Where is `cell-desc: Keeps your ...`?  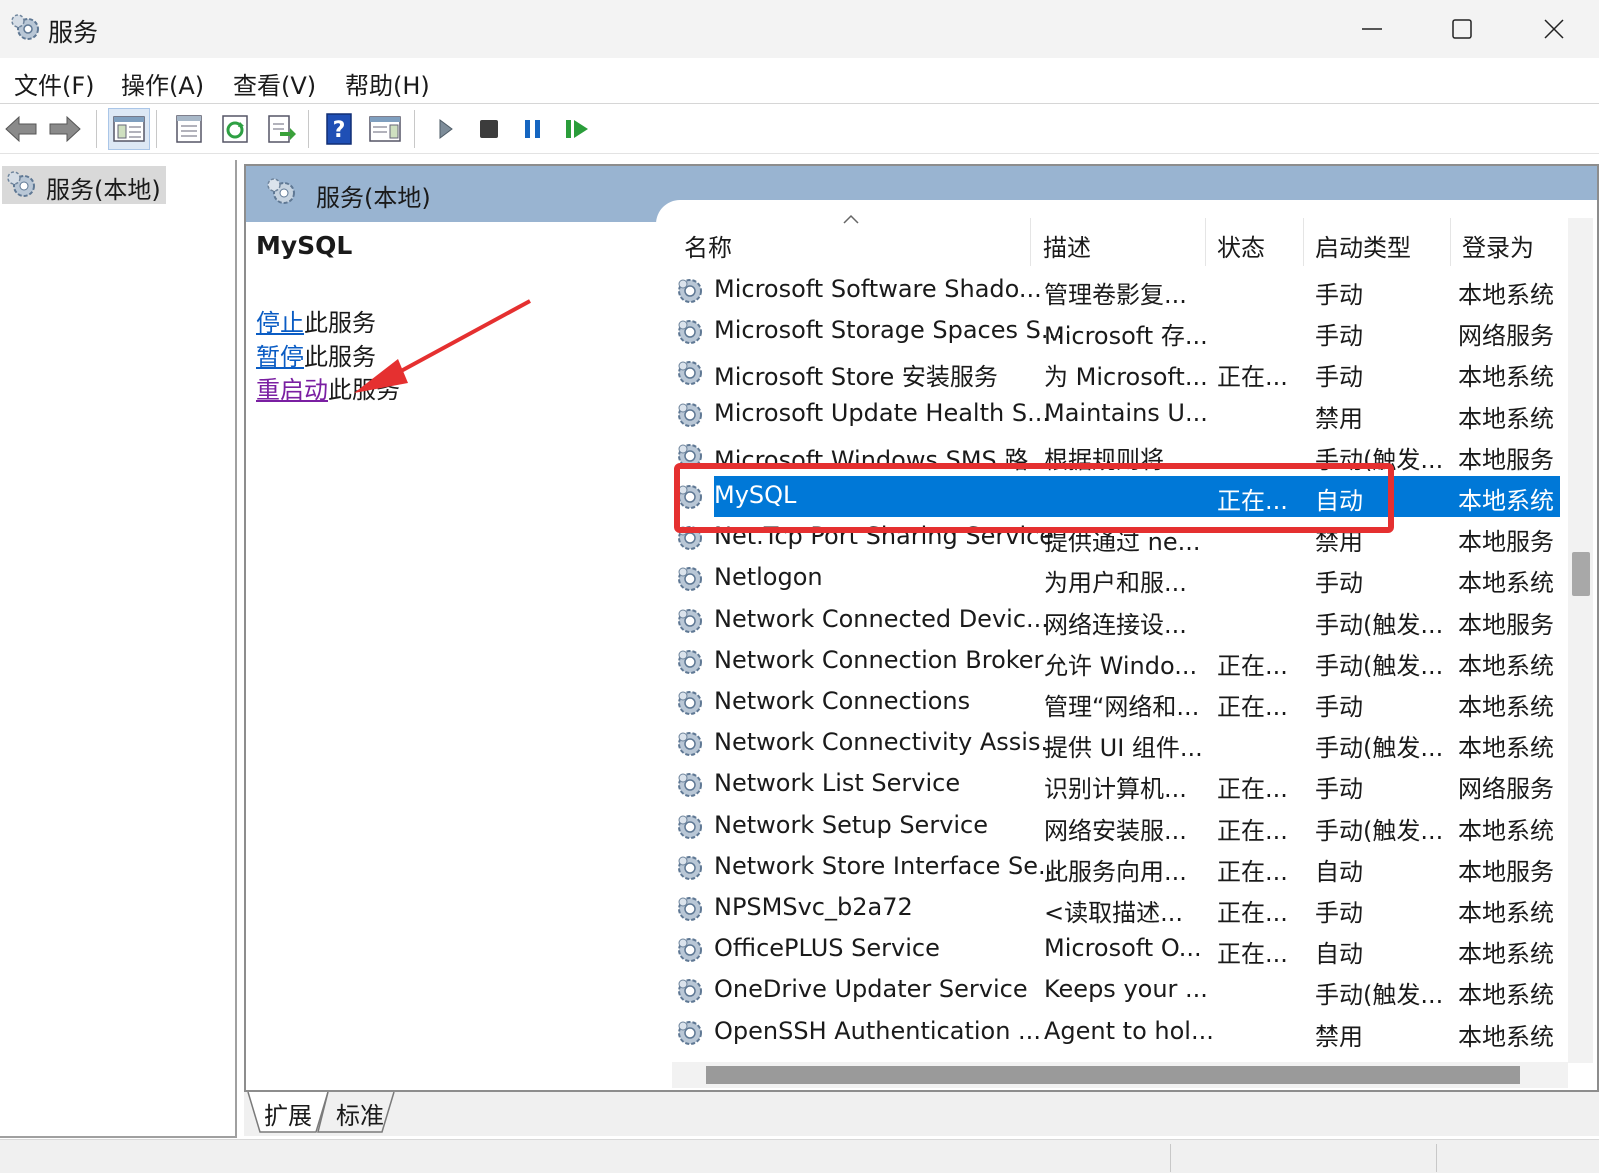 cell-desc: Keeps your ... is located at coordinates (1126, 989).